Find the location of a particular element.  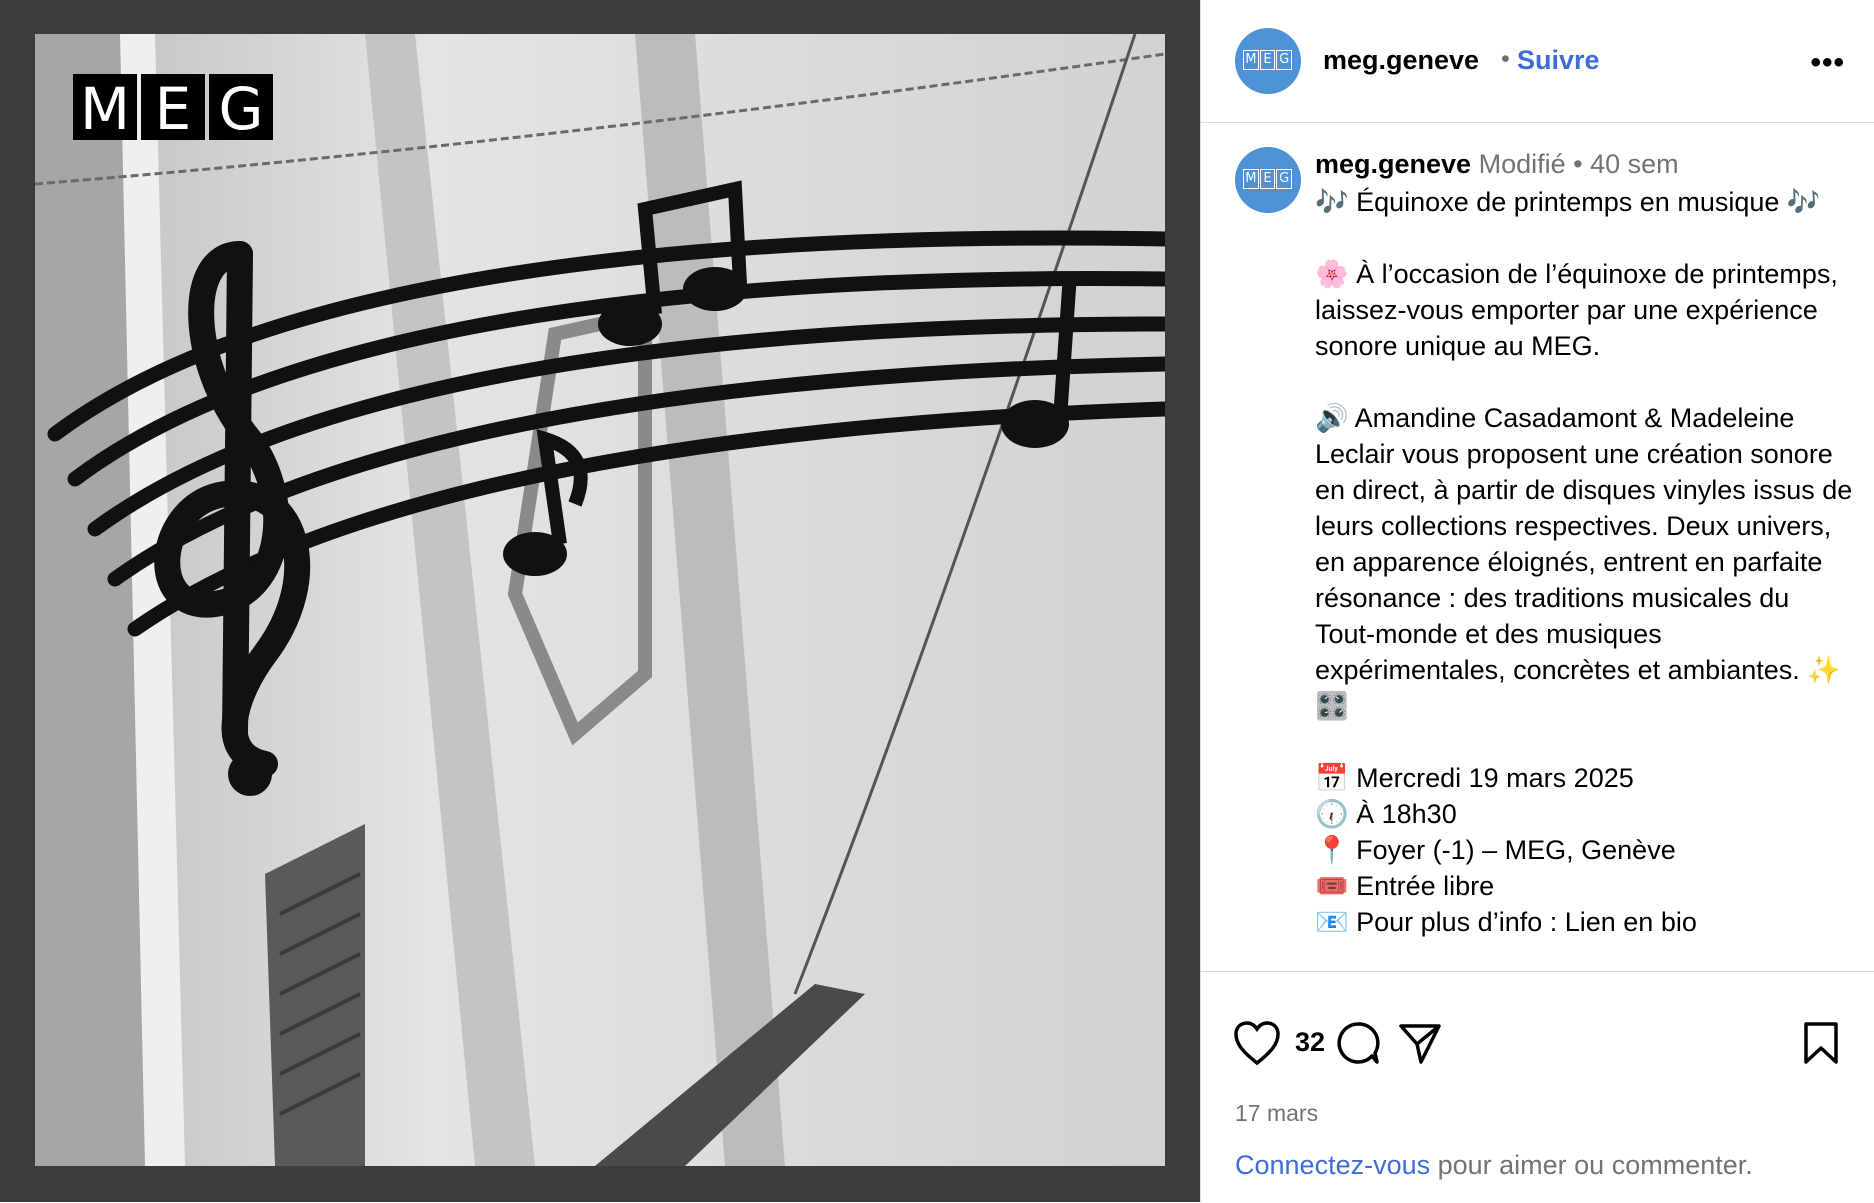

login-prompt: Connectez-vous pour aimer ou commenter. is located at coordinates (1494, 1165).